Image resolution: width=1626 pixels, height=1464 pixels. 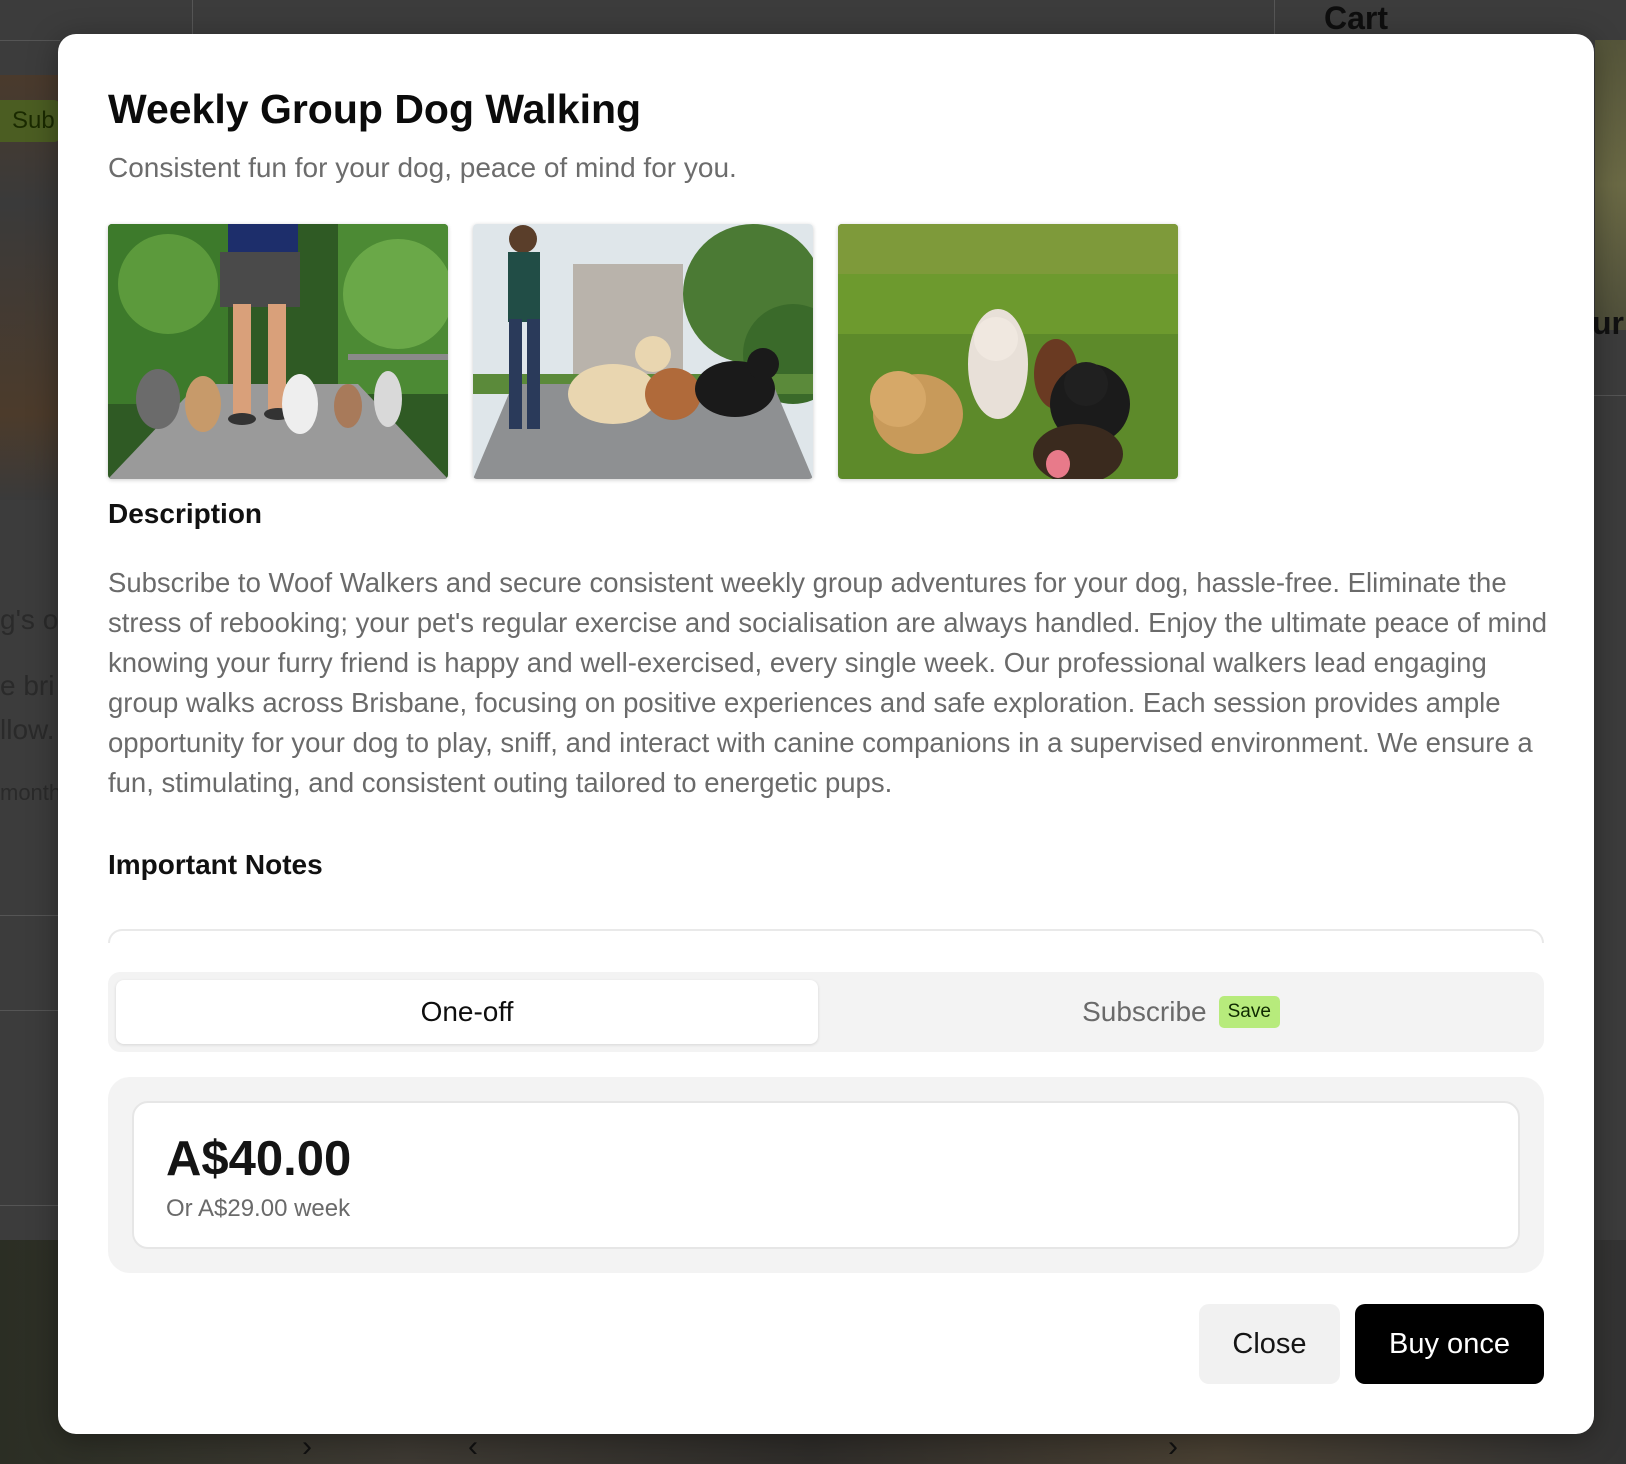 I want to click on background-subscribe-badge: Sub, so click(x=30, y=121).